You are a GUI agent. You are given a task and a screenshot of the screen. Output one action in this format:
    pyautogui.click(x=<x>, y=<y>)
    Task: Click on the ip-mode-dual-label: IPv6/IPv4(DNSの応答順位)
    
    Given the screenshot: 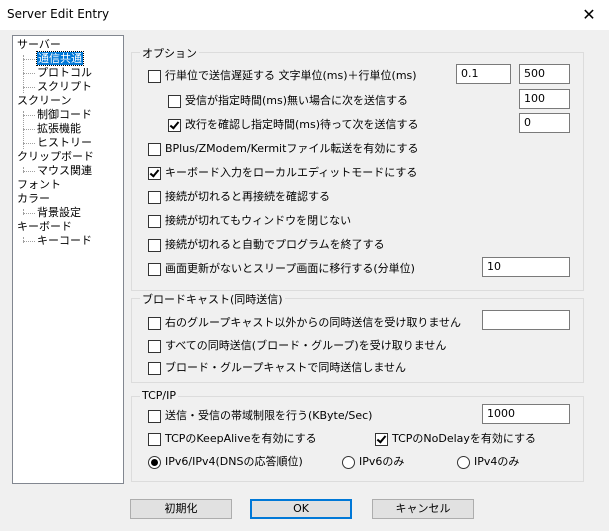 What is the action you would take?
    pyautogui.click(x=234, y=461)
    